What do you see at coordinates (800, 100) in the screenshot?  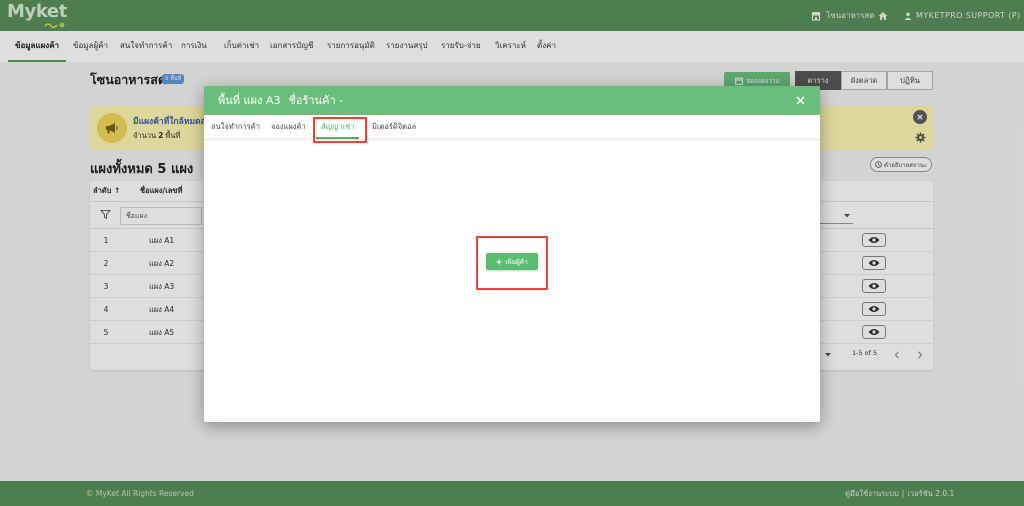 I see `close-icon` at bounding box center [800, 100].